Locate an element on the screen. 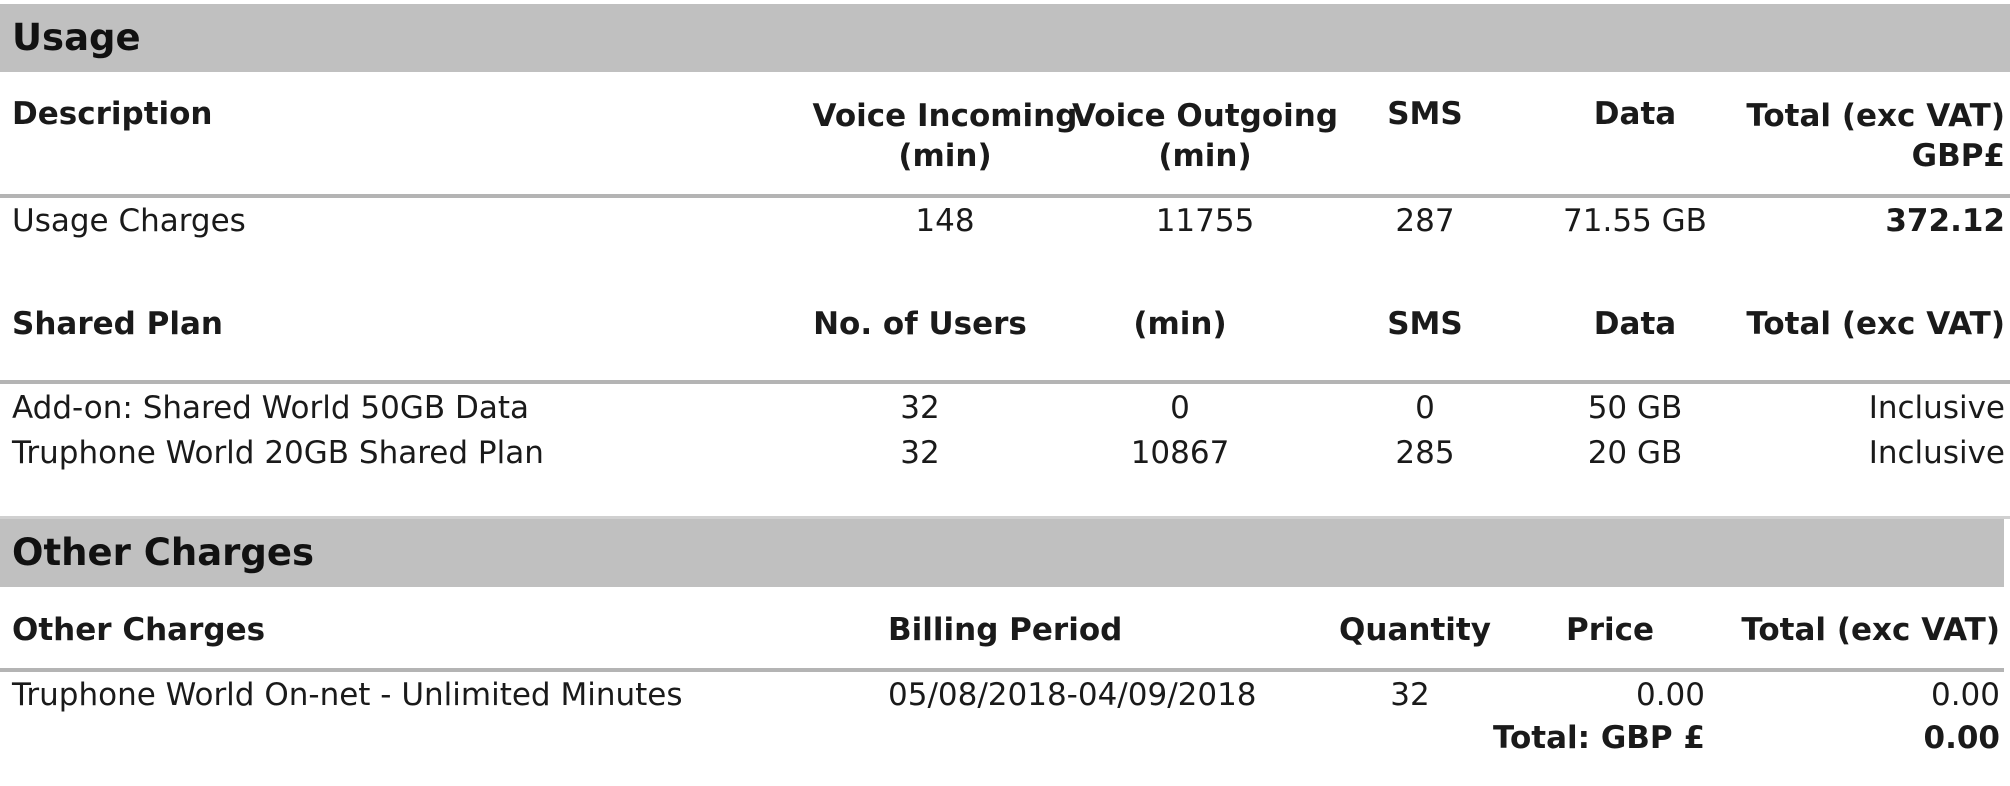  shared-plan-row-1-description: Add-on: Shared World 50GB Data is located at coordinates (270, 408).